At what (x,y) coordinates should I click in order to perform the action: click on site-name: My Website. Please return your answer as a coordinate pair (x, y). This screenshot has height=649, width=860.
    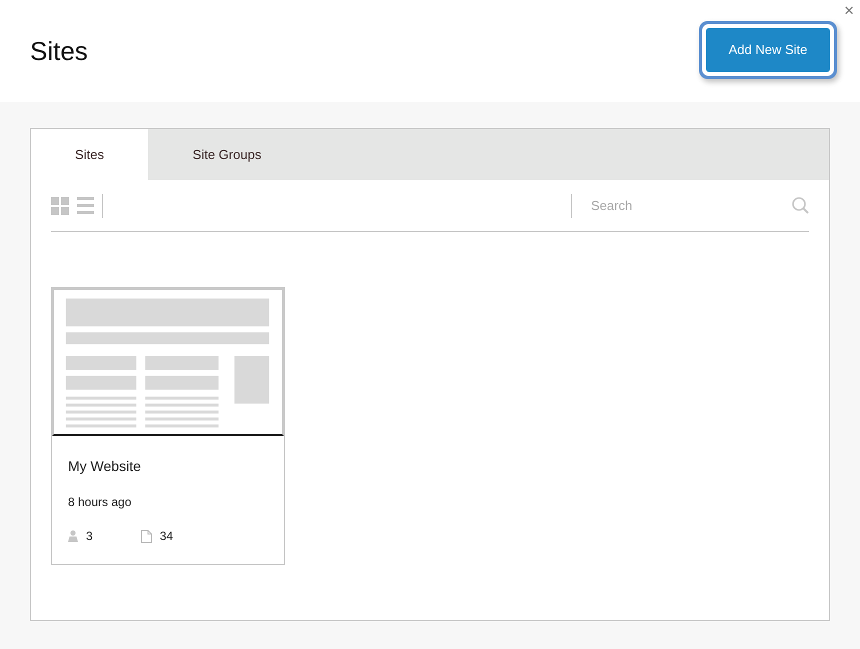
    Looking at the image, I should click on (105, 466).